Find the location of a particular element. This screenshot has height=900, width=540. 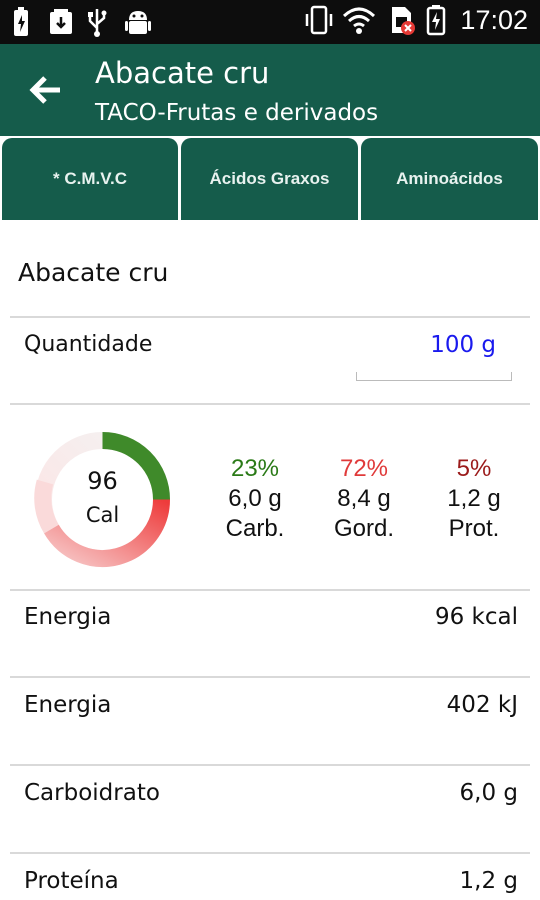

macro-percent: 23% is located at coordinates (255, 468).